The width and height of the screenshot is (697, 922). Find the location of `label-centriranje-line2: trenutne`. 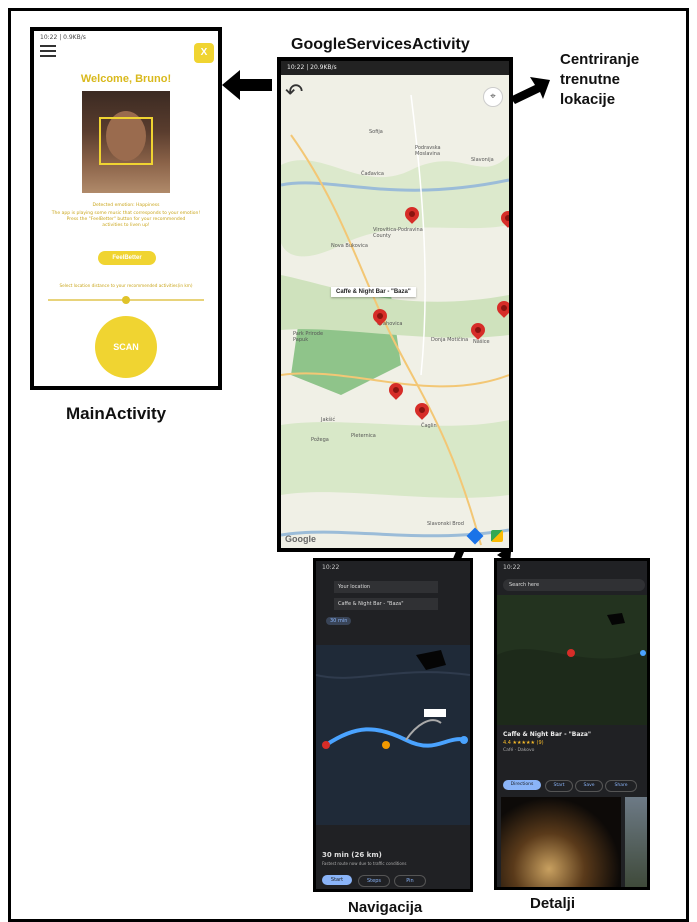

label-centriranje-line2: trenutne is located at coordinates (590, 79).